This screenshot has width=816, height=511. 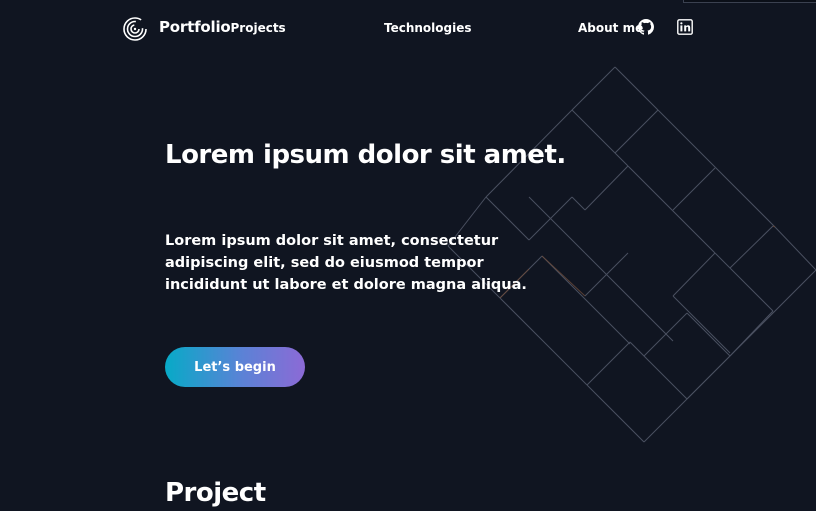 I want to click on lets-begin-button: Let’s begin, so click(x=235, y=367).